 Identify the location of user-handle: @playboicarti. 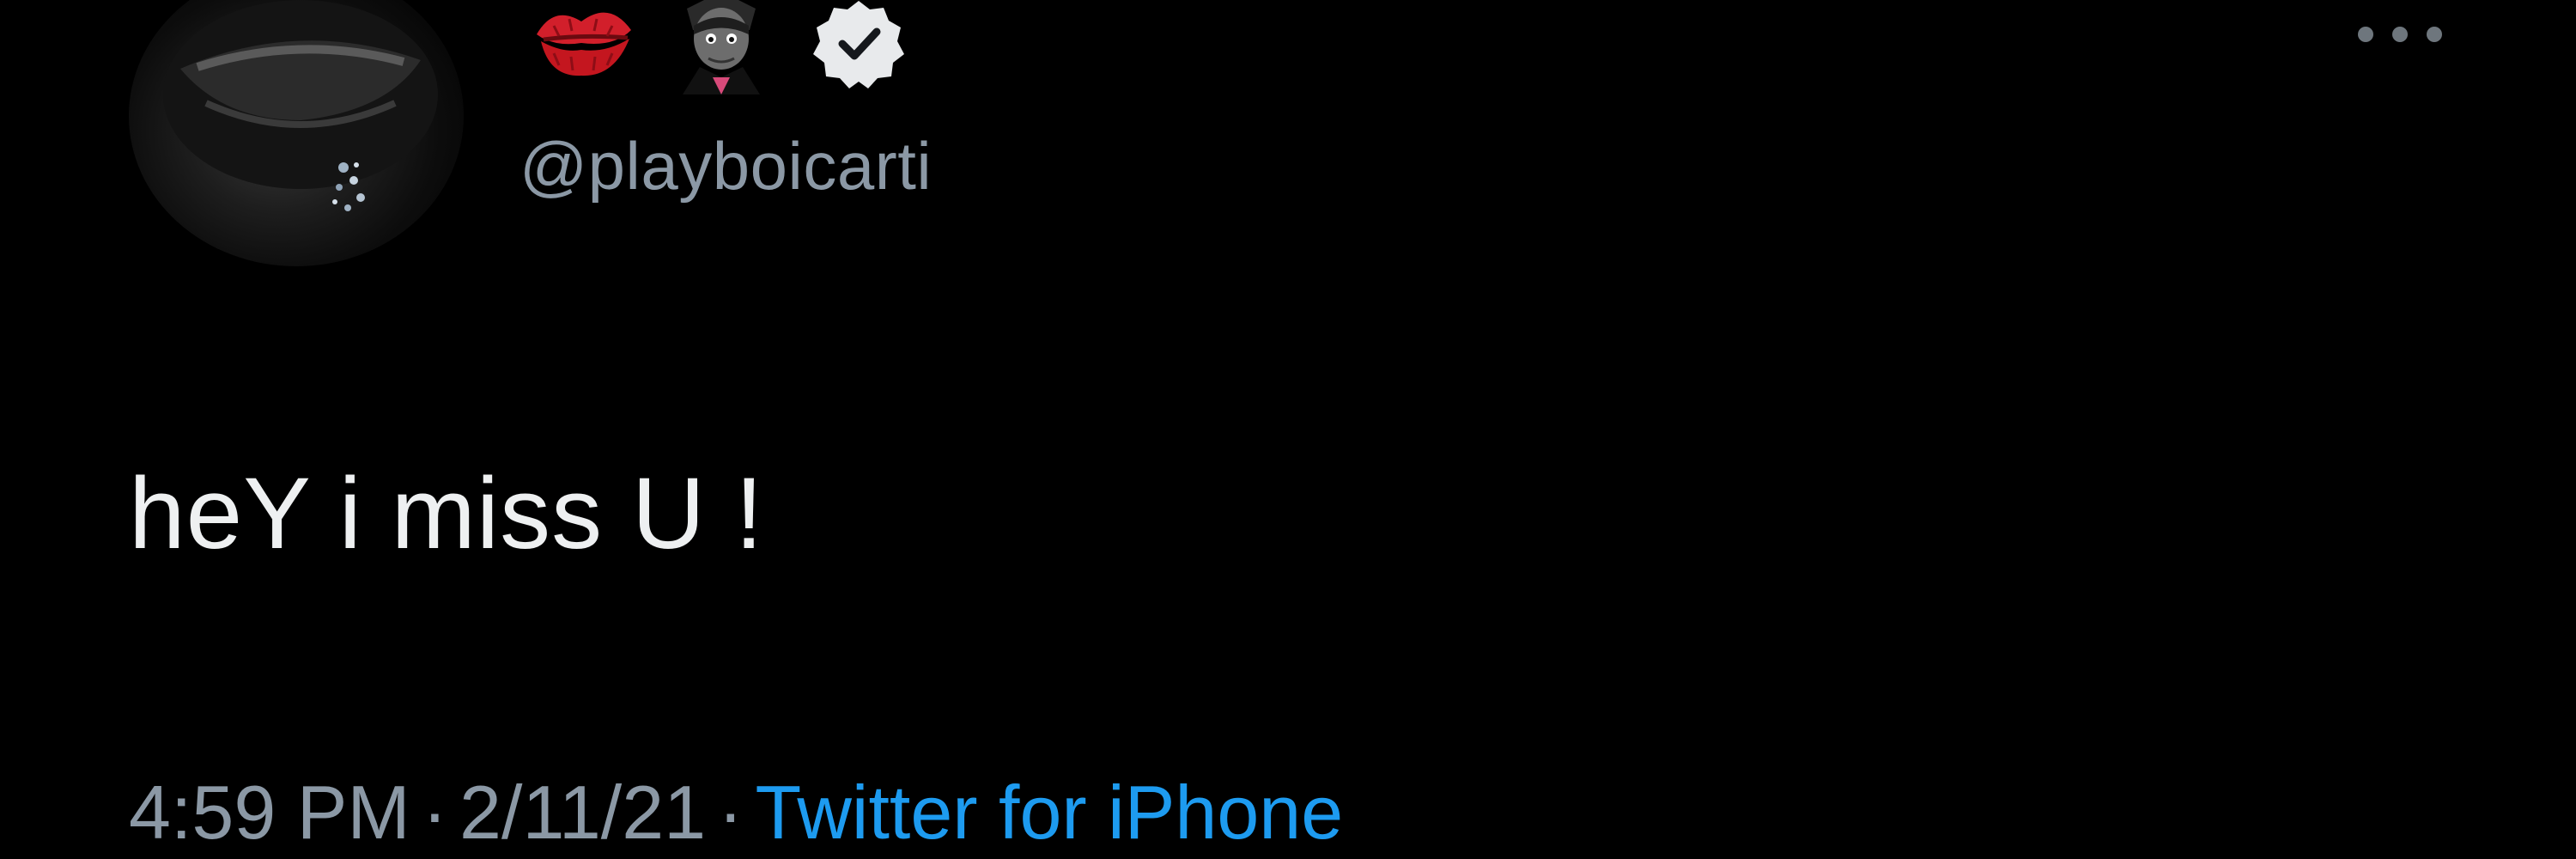
(726, 166).